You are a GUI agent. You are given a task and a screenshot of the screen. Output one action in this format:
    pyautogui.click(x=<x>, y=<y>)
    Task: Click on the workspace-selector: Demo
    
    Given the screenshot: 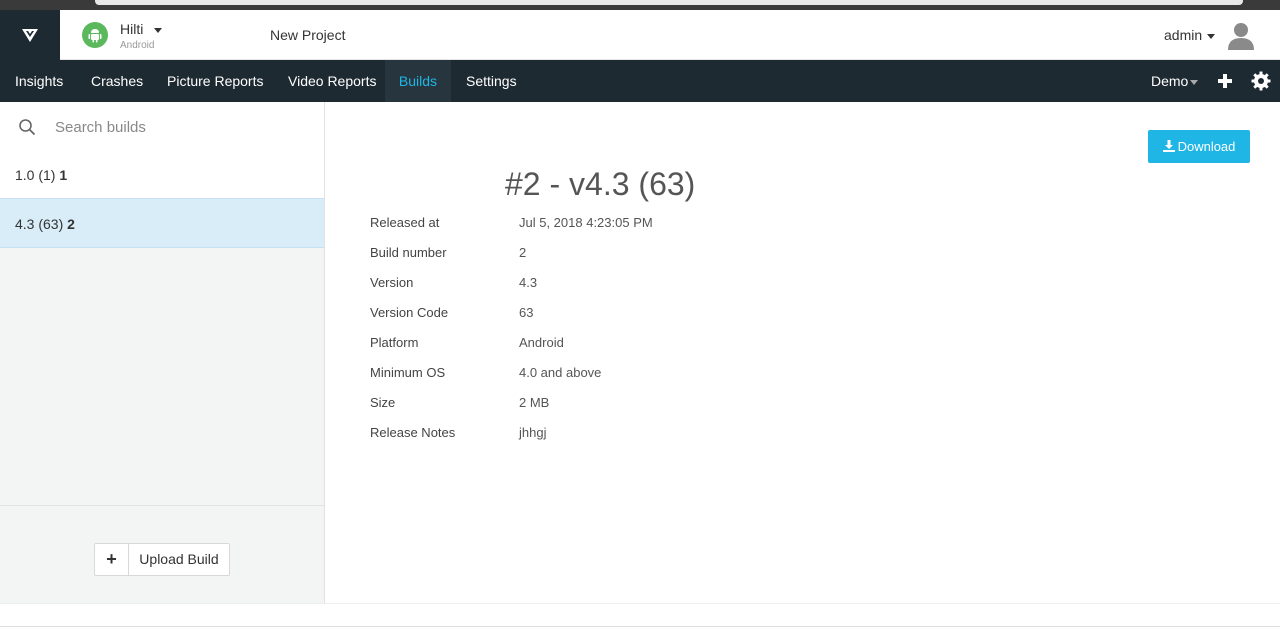 What is the action you would take?
    pyautogui.click(x=1169, y=81)
    